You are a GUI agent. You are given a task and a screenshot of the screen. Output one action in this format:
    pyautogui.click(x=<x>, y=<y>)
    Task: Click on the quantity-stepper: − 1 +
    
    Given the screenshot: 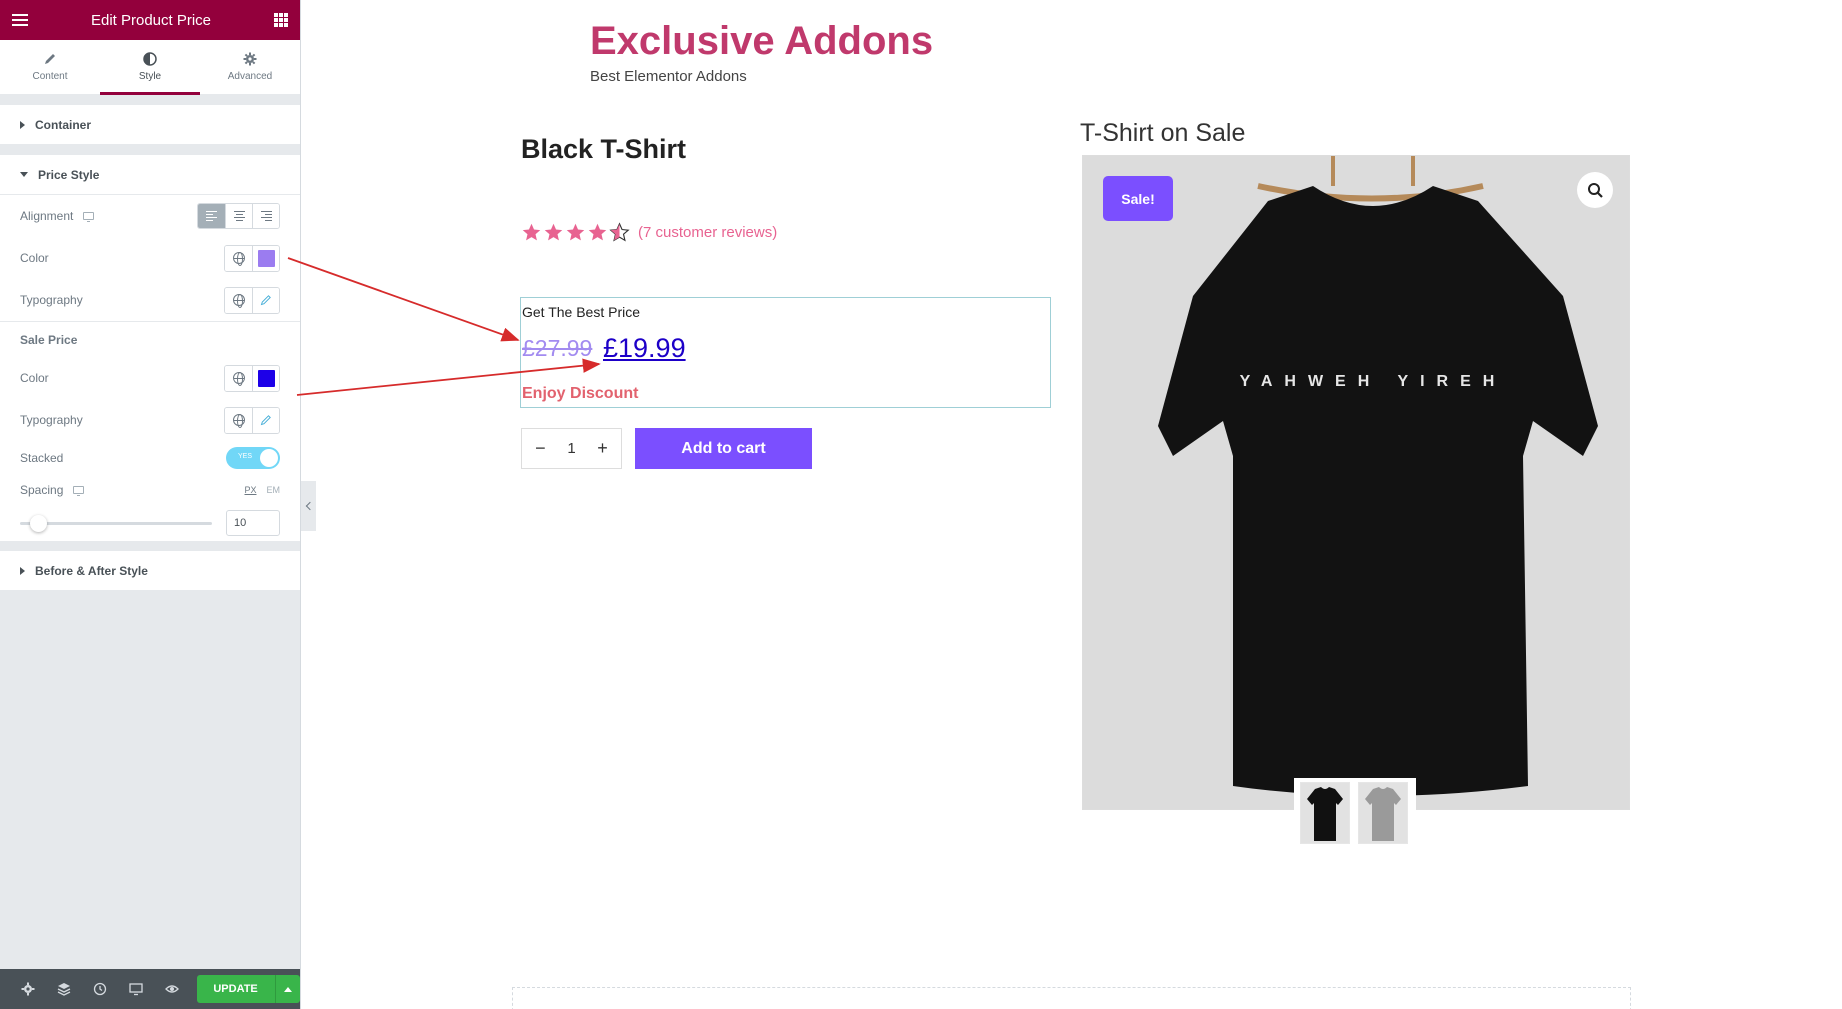 What is the action you would take?
    pyautogui.click(x=571, y=448)
    